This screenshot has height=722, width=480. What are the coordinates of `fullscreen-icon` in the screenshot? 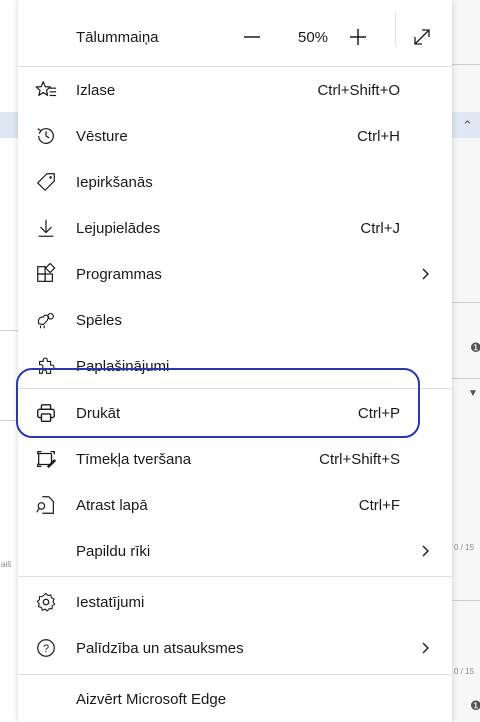 It's located at (422, 37).